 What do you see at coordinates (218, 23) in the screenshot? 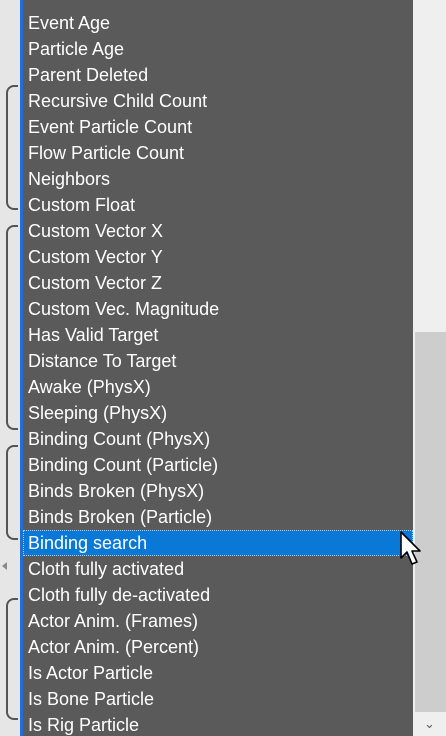
I see `list-item: Event Age` at bounding box center [218, 23].